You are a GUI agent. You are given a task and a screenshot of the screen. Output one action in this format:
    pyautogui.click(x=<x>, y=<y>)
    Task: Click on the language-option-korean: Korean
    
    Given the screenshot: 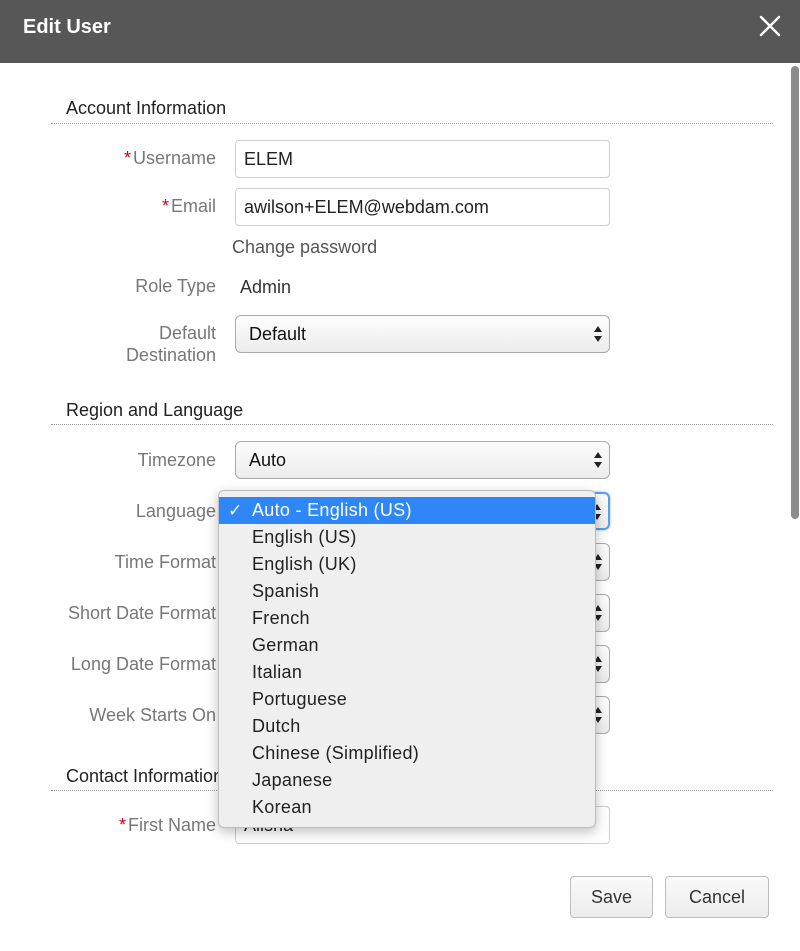 What is the action you would take?
    pyautogui.click(x=407, y=807)
    